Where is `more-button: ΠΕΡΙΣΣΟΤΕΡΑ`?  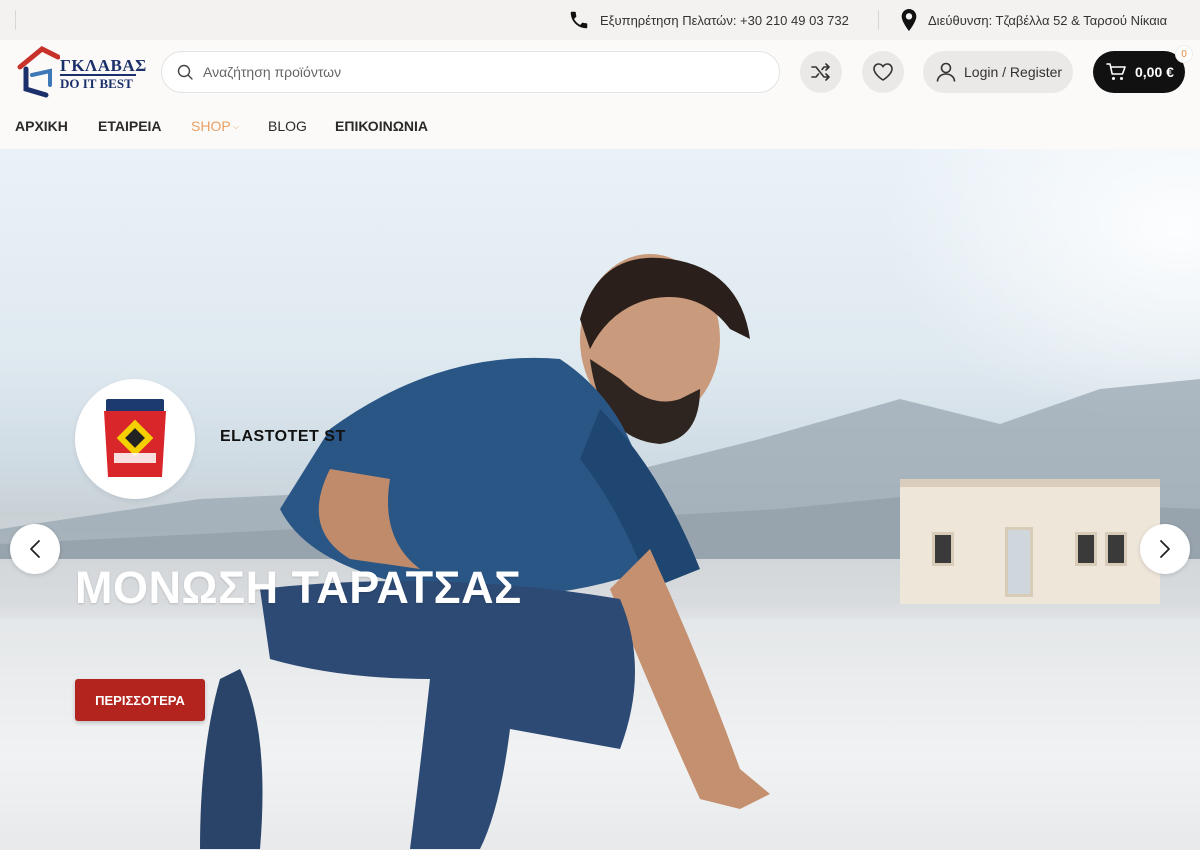
more-button: ΠΕΡΙΣΣΟΤΕΡΑ is located at coordinates (140, 700).